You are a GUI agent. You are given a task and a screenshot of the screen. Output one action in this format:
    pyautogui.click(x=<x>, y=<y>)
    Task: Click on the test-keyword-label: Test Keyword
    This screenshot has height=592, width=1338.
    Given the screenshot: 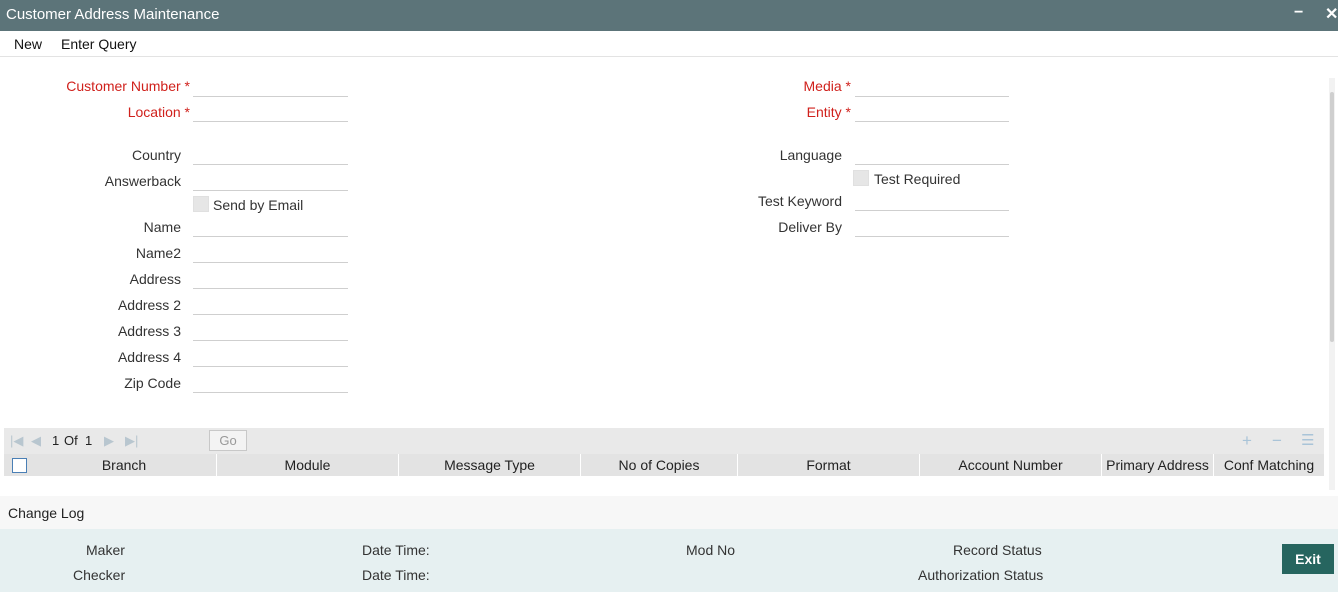 What is the action you would take?
    pyautogui.click(x=799, y=201)
    